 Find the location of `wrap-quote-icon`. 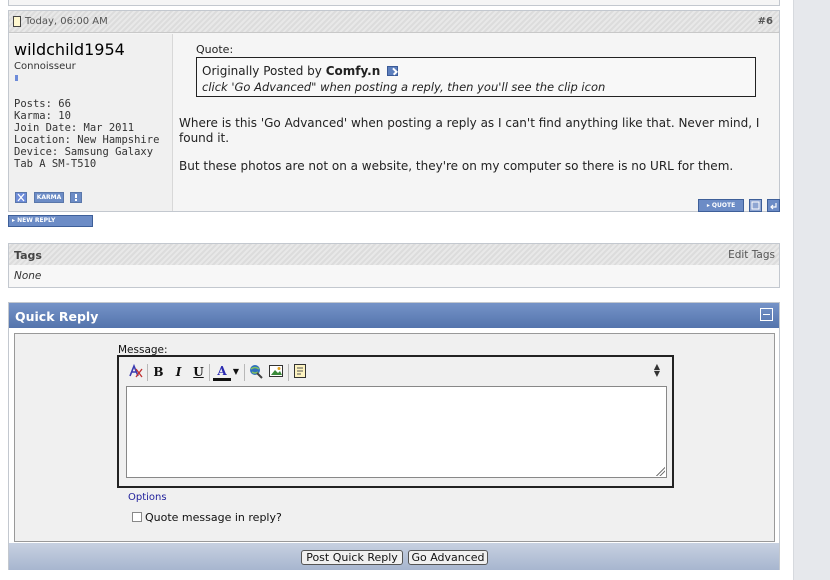

wrap-quote-icon is located at coordinates (300, 372).